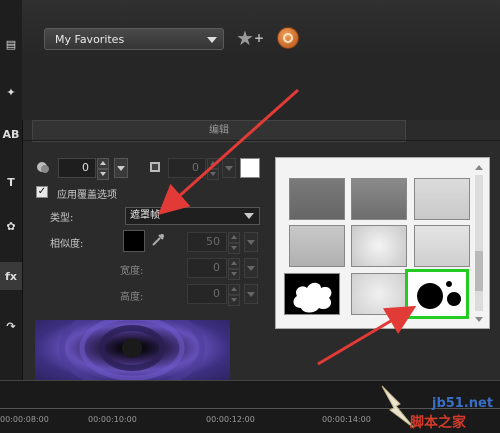 Image resolution: width=500 pixels, height=433 pixels. I want to click on scroll-up-icon, so click(479, 167).